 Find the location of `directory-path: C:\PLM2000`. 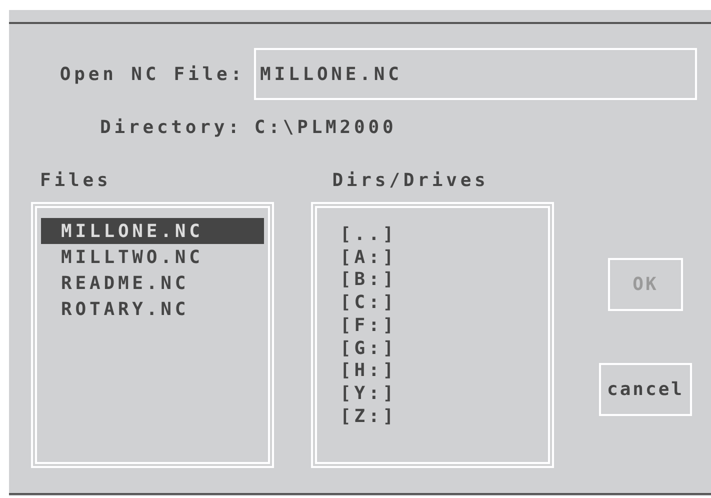

directory-path: C:\PLM2000 is located at coordinates (325, 128).